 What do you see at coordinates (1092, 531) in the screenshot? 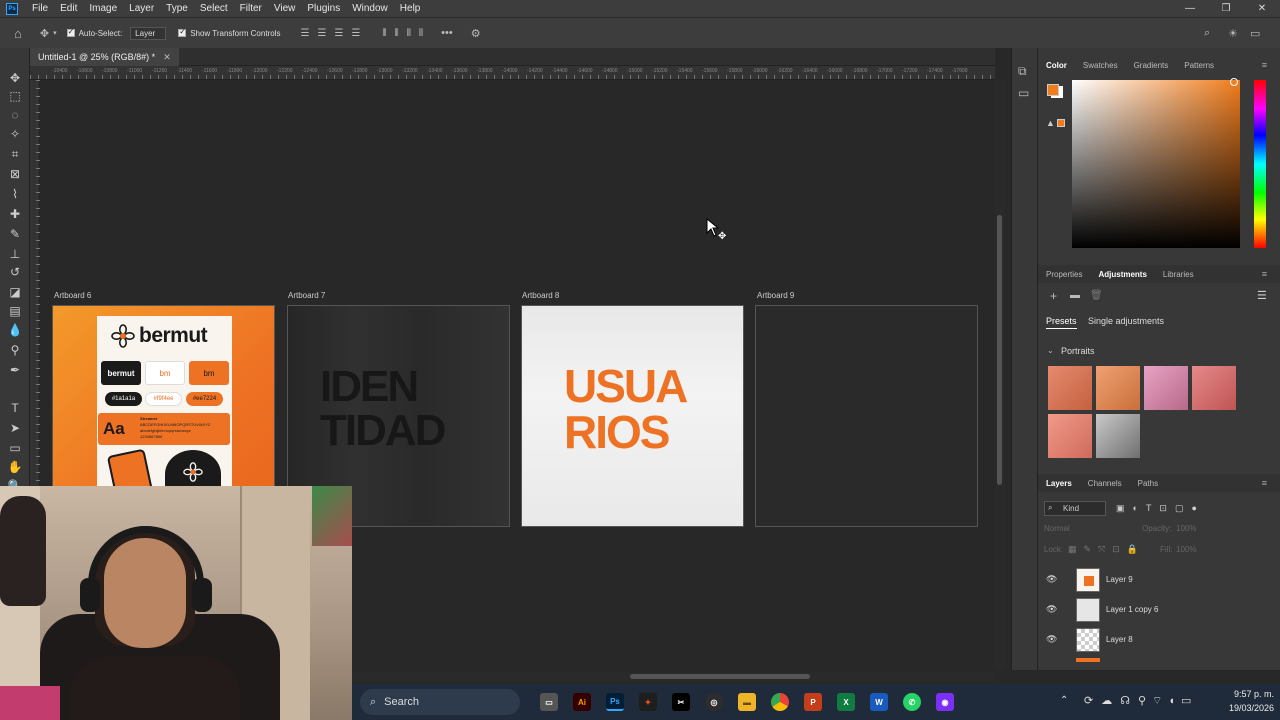
I see `blend-mode-dropdown: Normal` at bounding box center [1092, 531].